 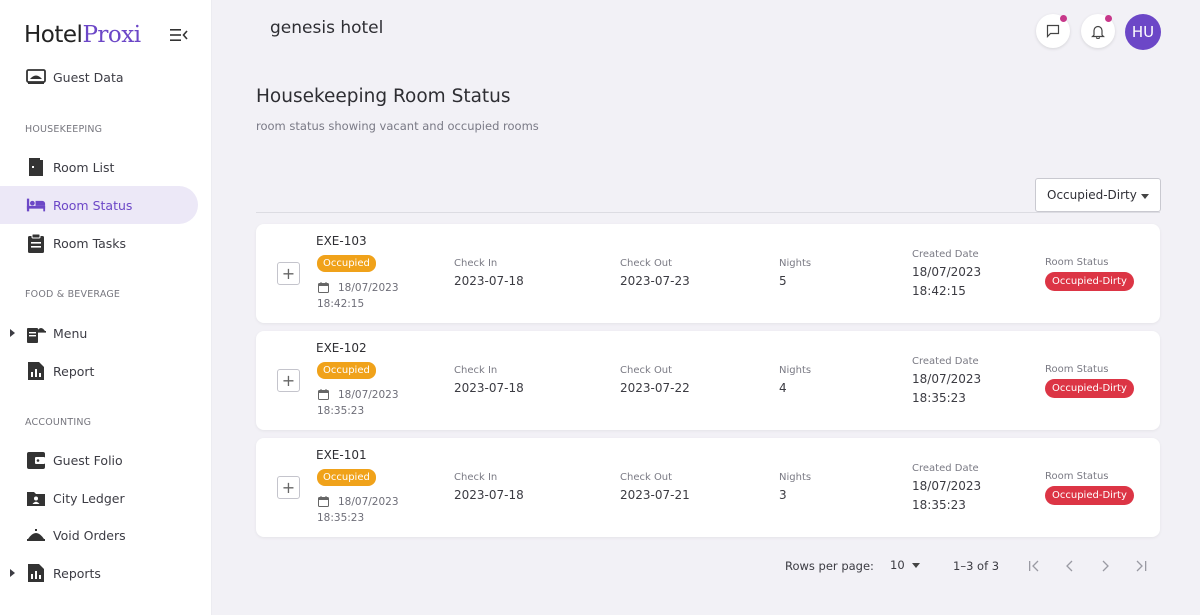 What do you see at coordinates (341, 455) in the screenshot?
I see `room-number: EXE-101` at bounding box center [341, 455].